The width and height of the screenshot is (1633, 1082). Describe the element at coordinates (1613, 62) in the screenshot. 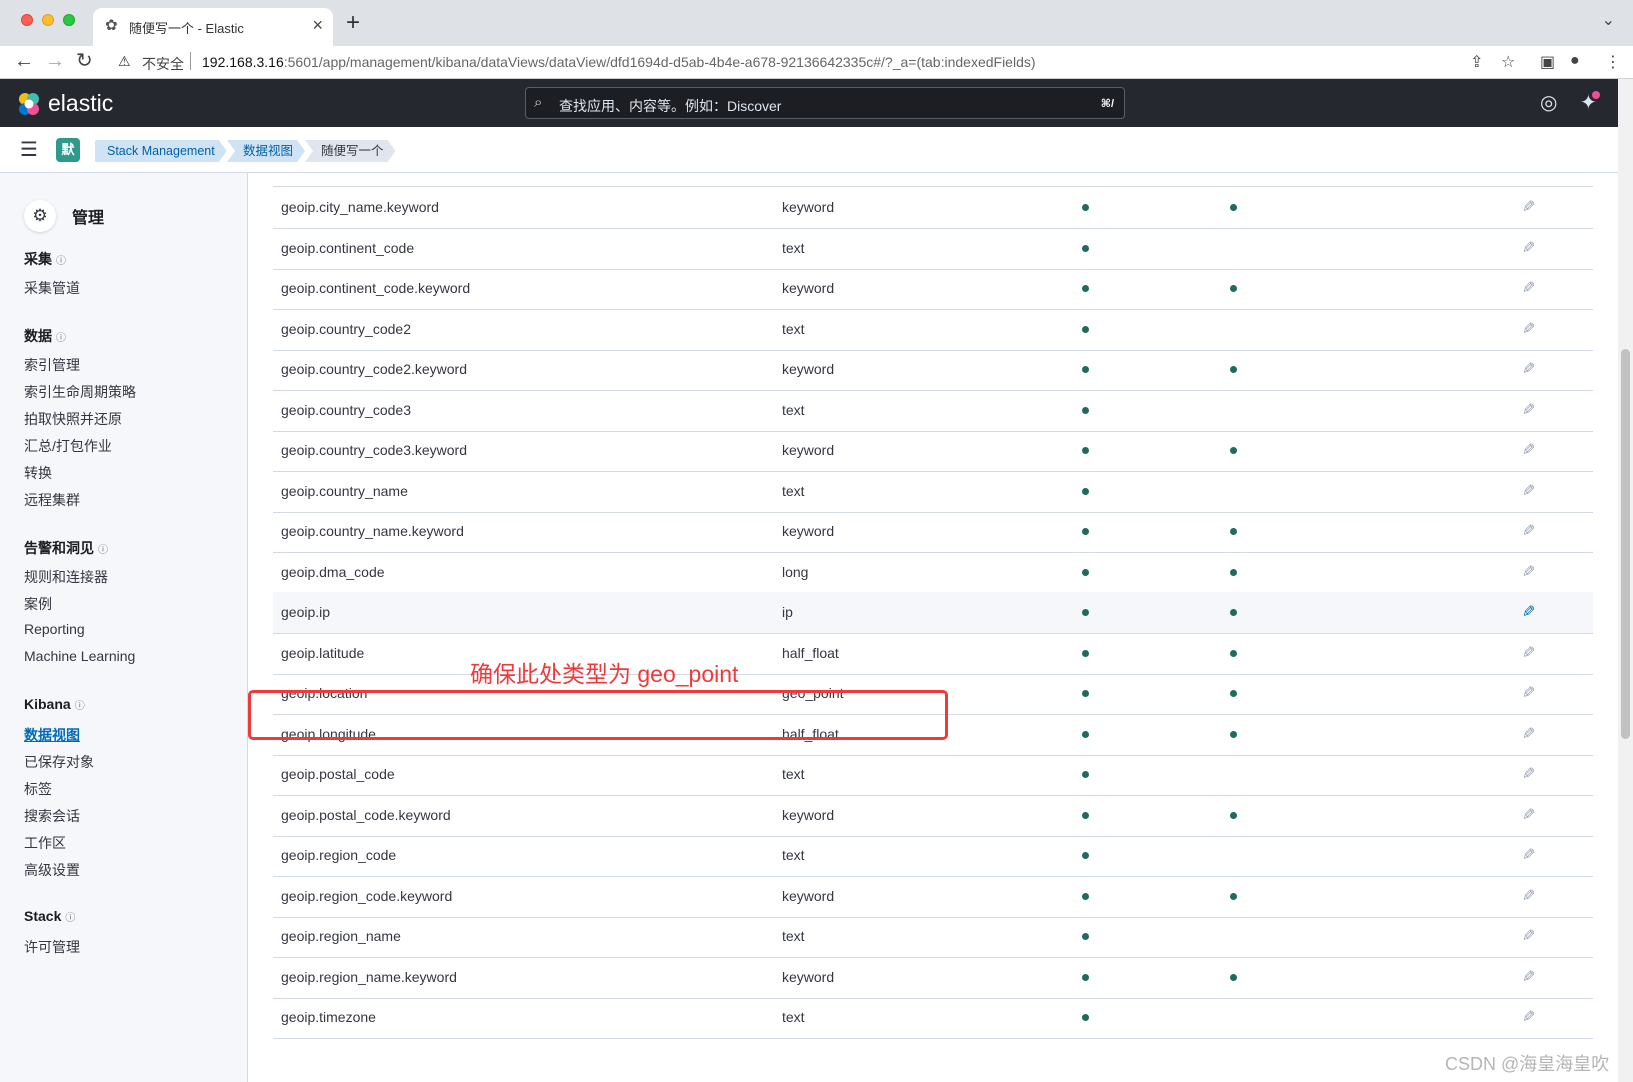

I see `browser-menu-icon: ⋮` at that location.